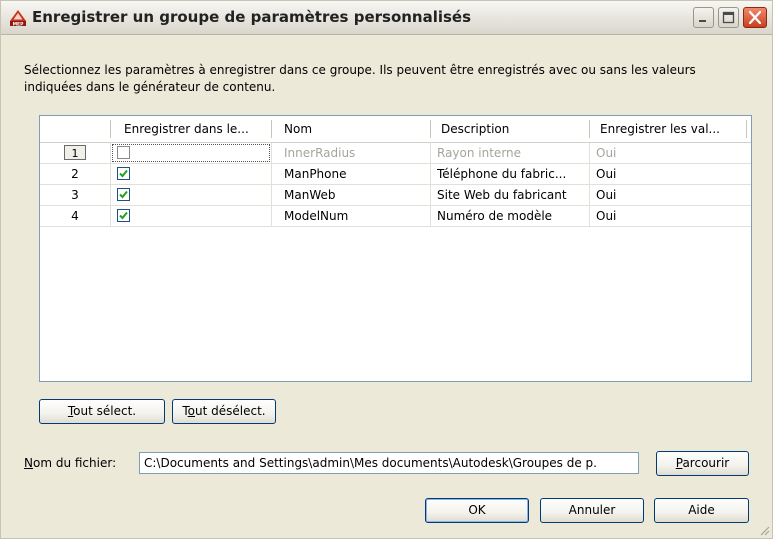  What do you see at coordinates (70, 463) in the screenshot?
I see `filename-label: Nom du fichier:` at bounding box center [70, 463].